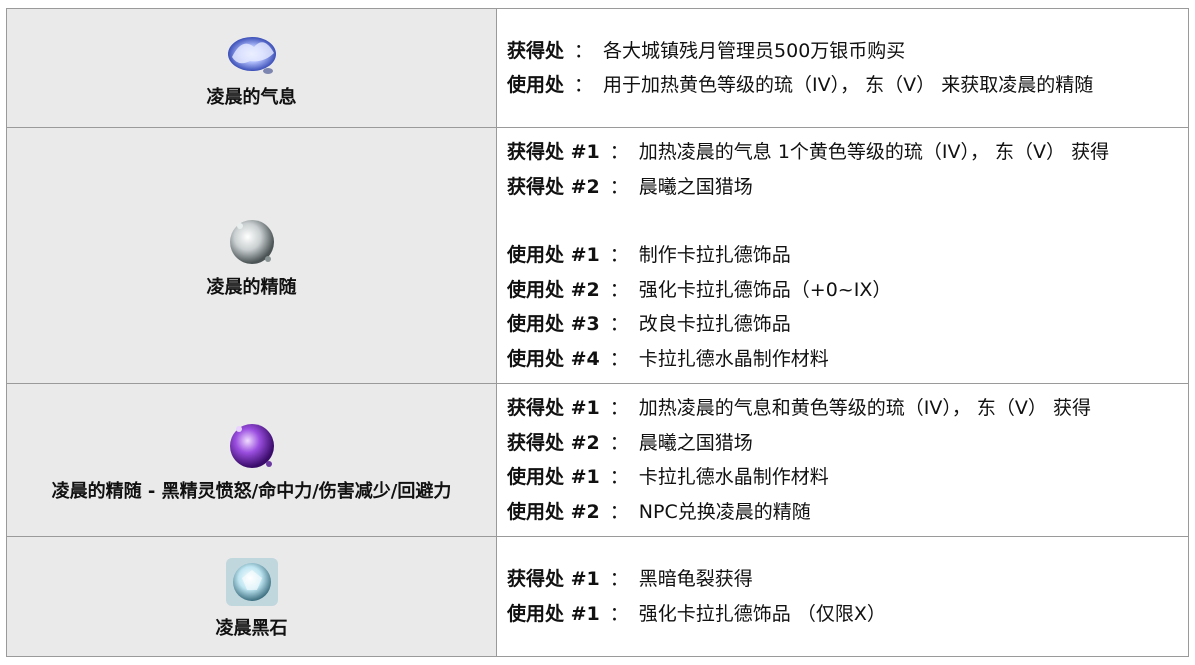 Image resolution: width=1195 pixels, height=665 pixels. Describe the element at coordinates (847, 255) in the screenshot. I see `info-line: 使用处 #1 ： 制作卡拉扎德饰品` at that location.